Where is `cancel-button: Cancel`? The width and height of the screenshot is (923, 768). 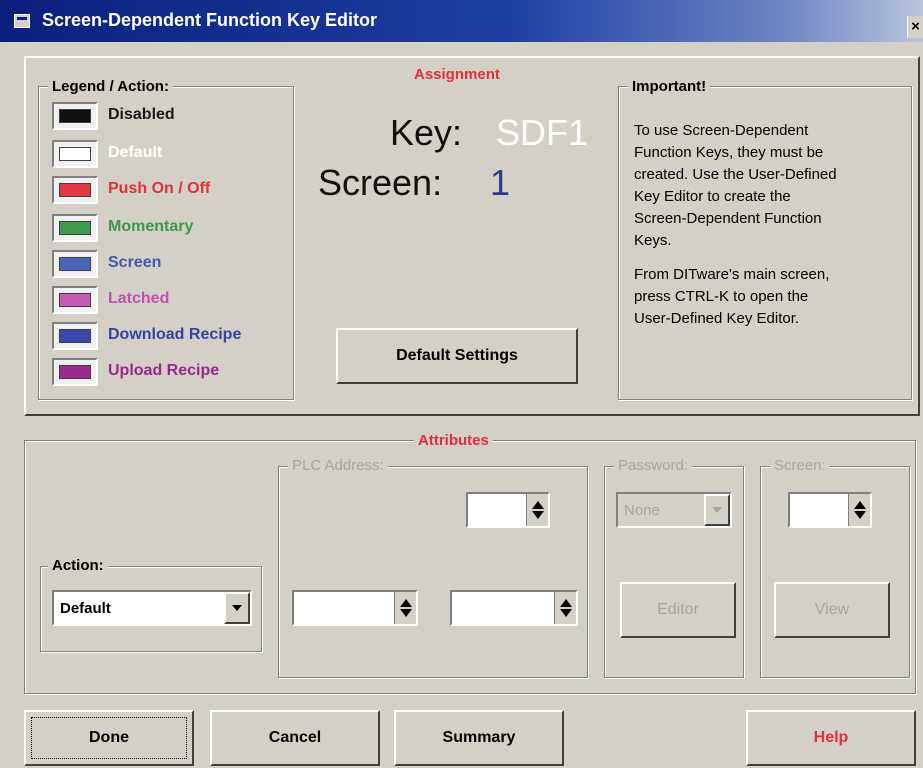
cancel-button: Cancel is located at coordinates (295, 738).